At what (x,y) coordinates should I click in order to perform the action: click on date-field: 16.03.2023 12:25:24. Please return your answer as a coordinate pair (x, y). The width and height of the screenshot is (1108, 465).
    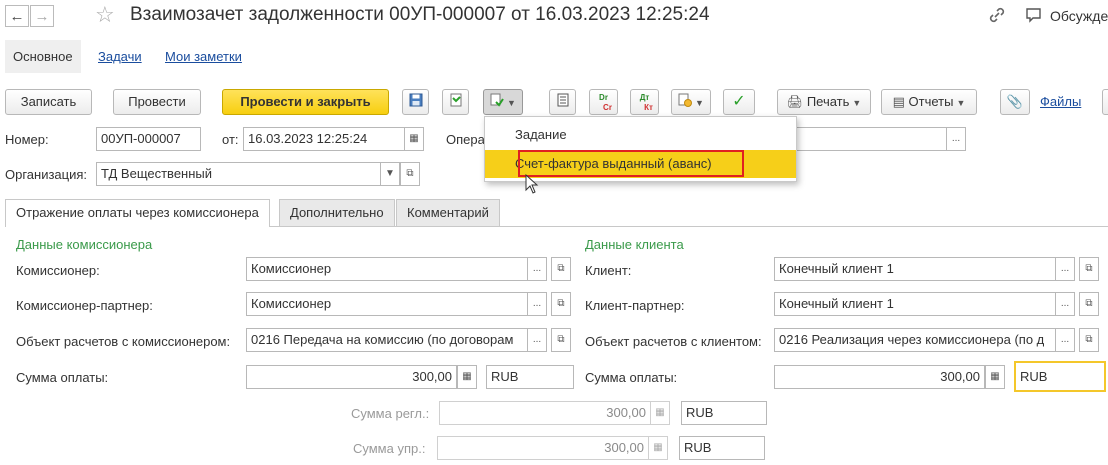
    Looking at the image, I should click on (324, 139).